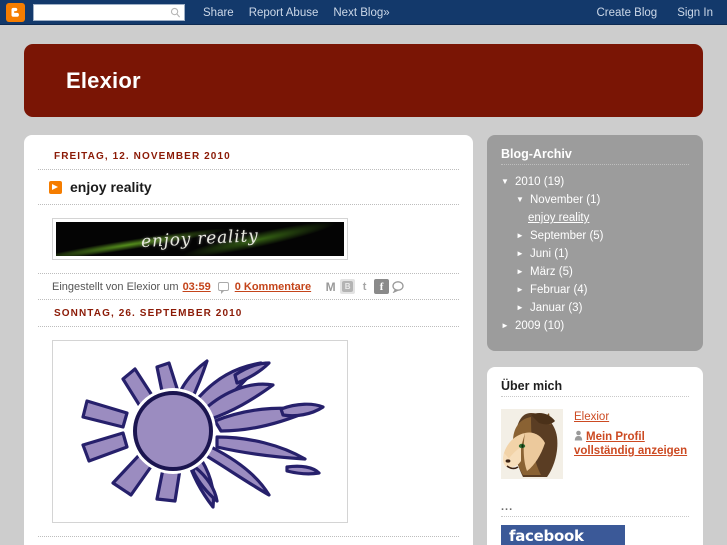 This screenshot has height=545, width=727. I want to click on post-date-header: FREITAG, 12. NOVEMBER 2010, so click(142, 156).